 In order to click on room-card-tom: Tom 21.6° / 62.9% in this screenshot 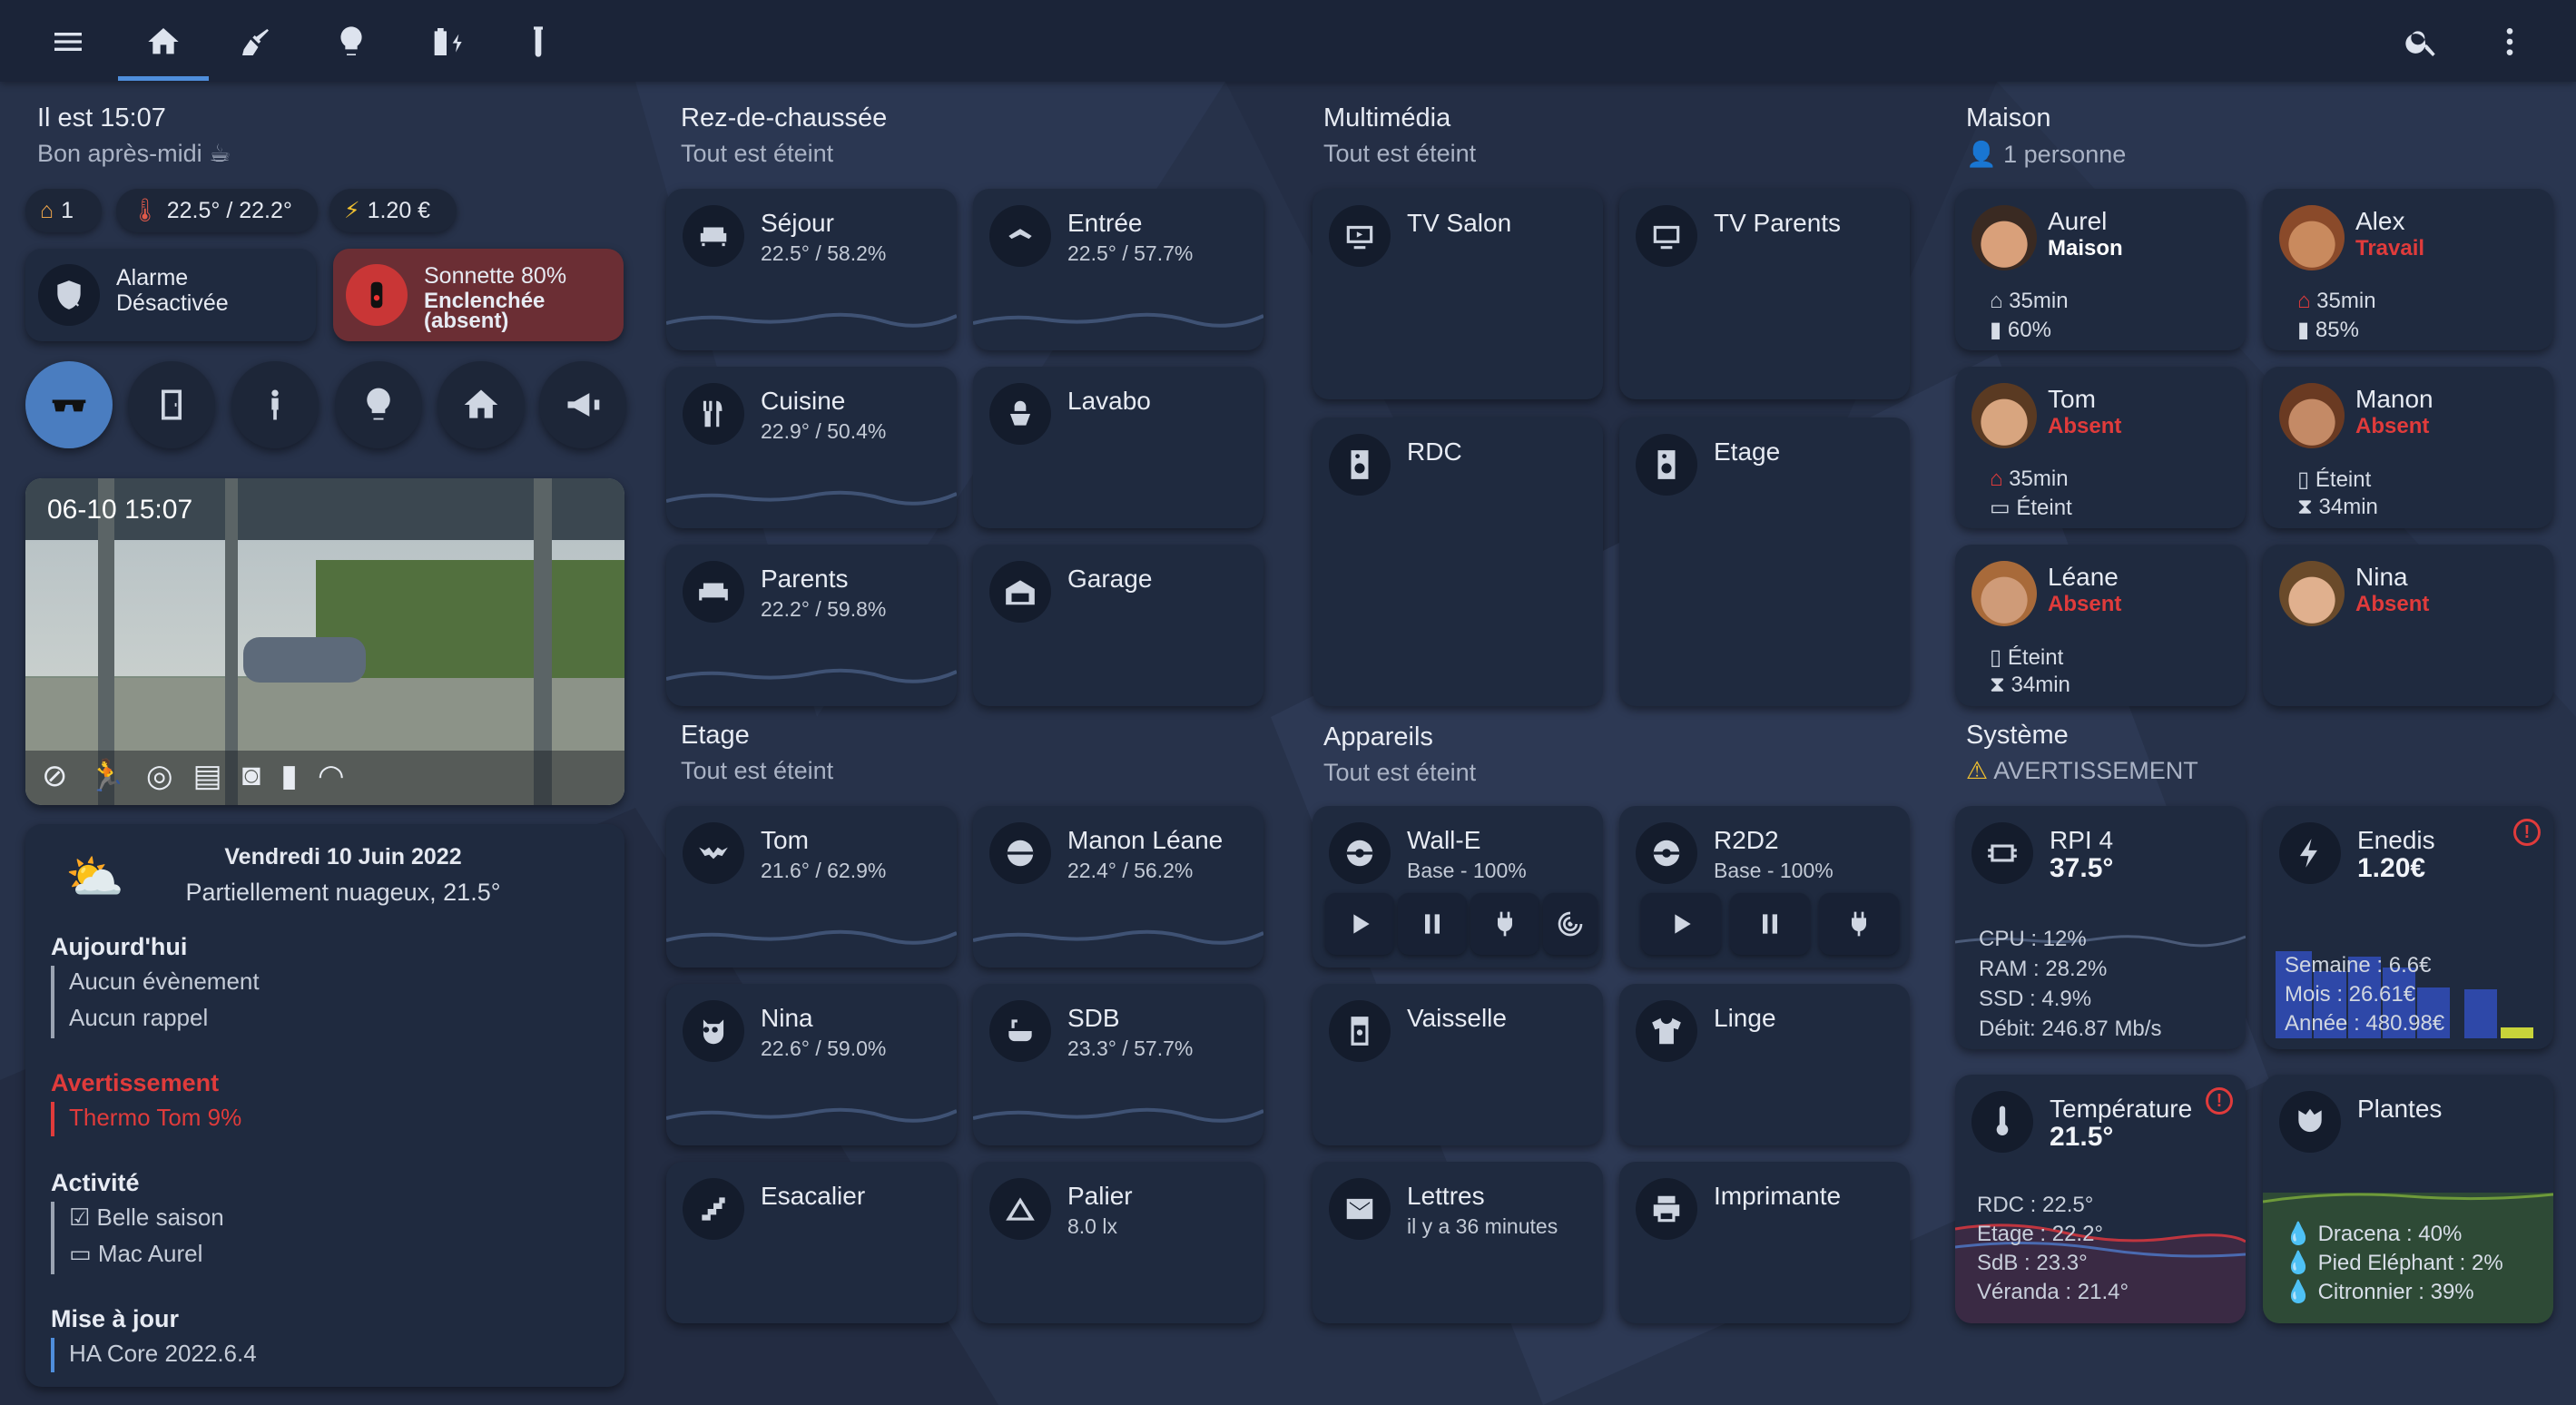, I will do `click(811, 887)`.